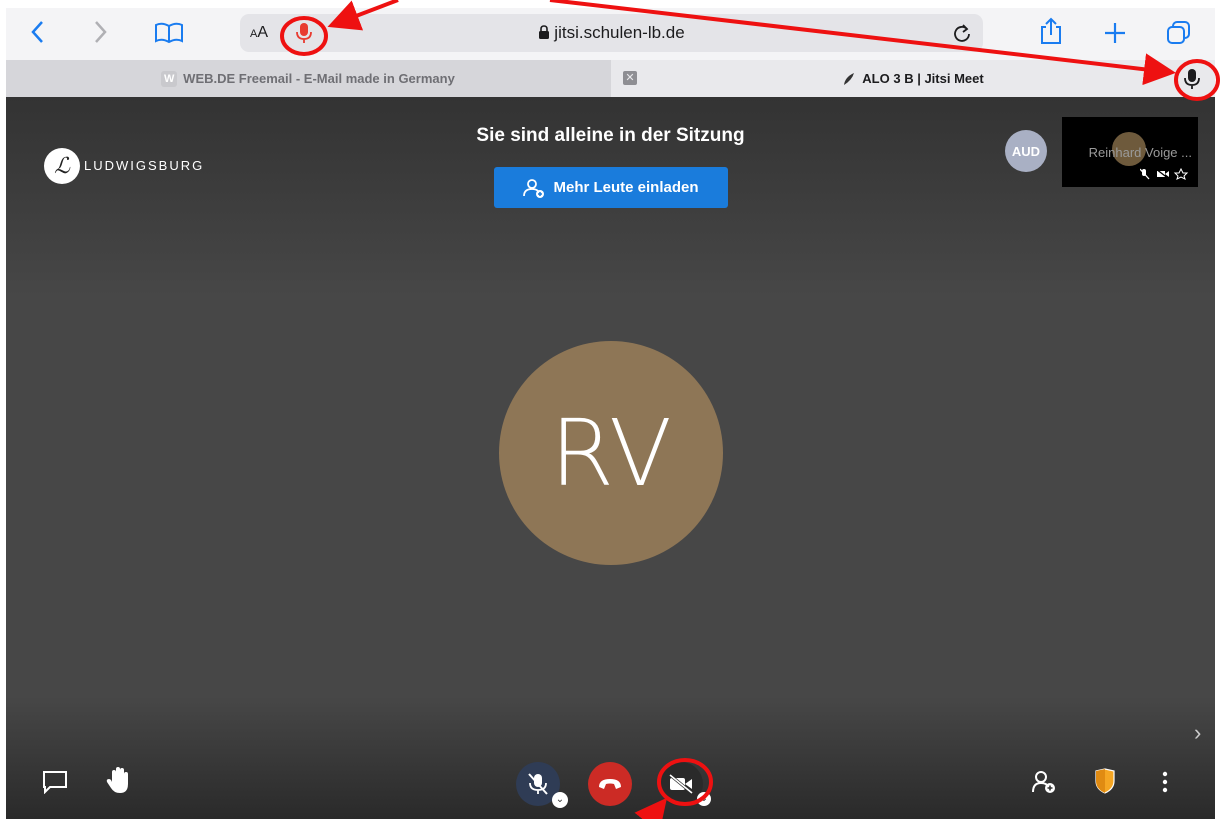  I want to click on back-icon, so click(38, 32).